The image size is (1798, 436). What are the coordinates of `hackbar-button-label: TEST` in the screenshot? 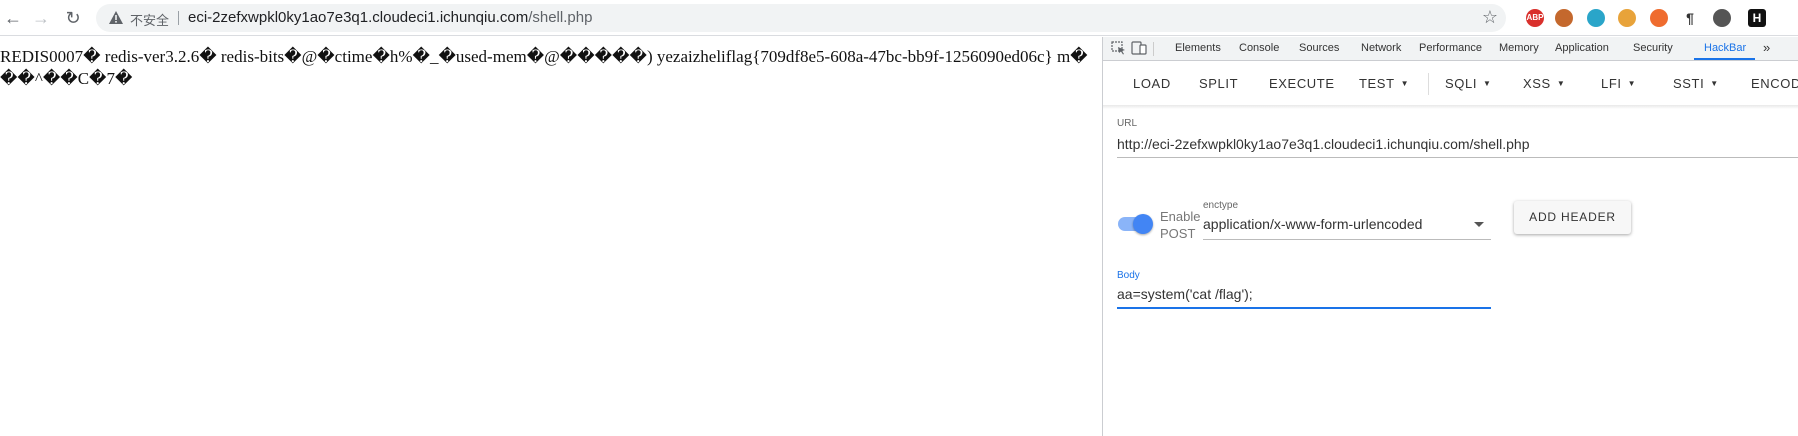 It's located at (1377, 83).